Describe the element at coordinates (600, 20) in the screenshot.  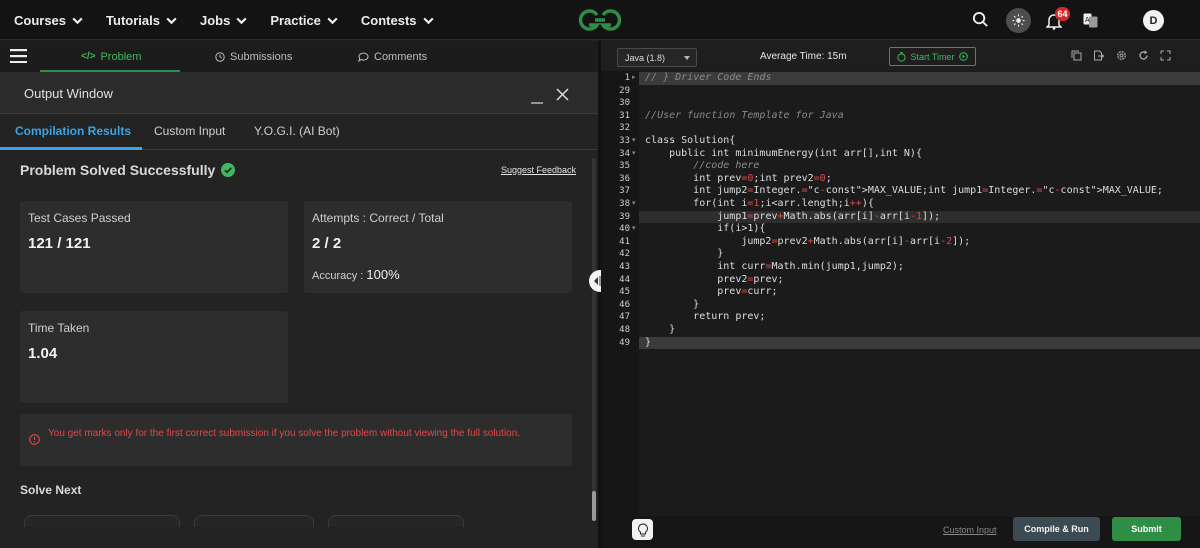
I see `gfg-logo-icon` at that location.